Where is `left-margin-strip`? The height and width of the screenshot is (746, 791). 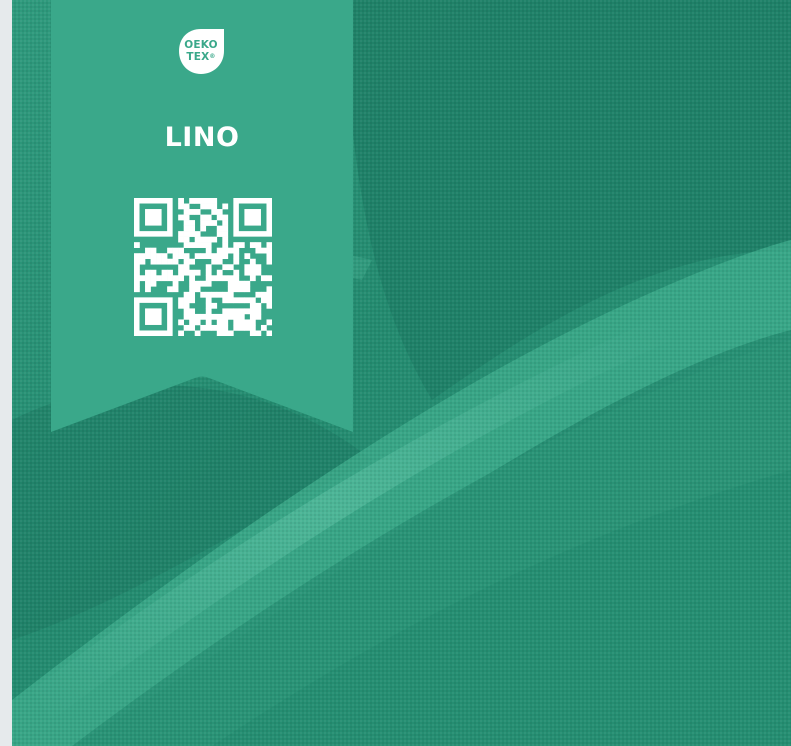 left-margin-strip is located at coordinates (6, 373).